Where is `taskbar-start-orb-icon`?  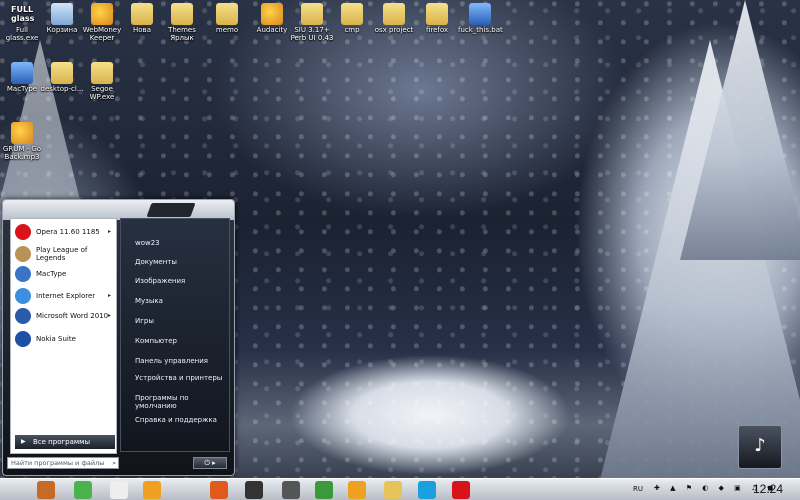 taskbar-start-orb-icon is located at coordinates (46, 490).